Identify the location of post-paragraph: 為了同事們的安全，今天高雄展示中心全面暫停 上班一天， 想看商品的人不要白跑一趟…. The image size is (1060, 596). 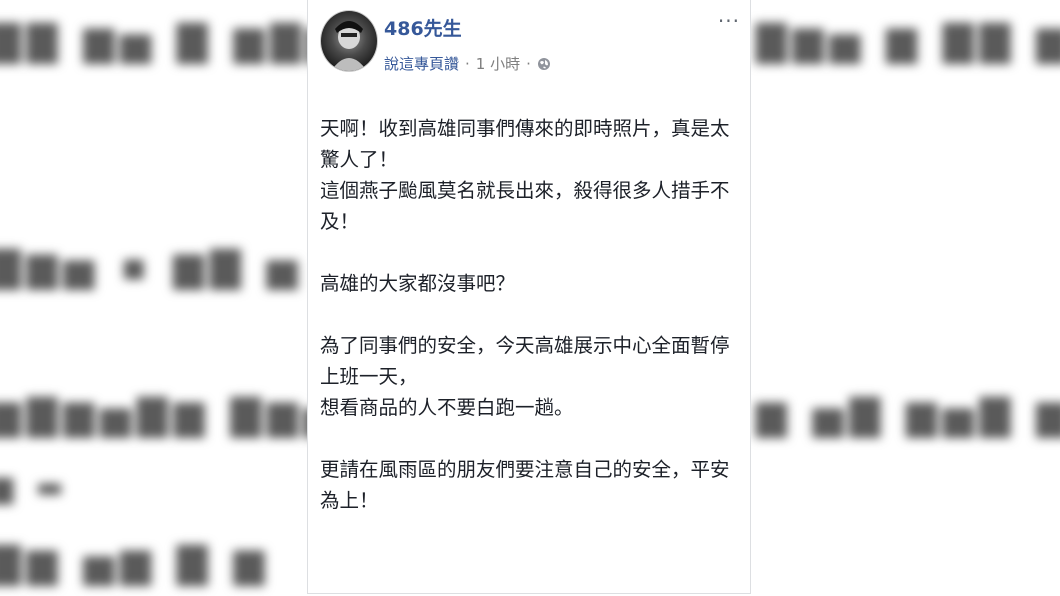
(530, 376).